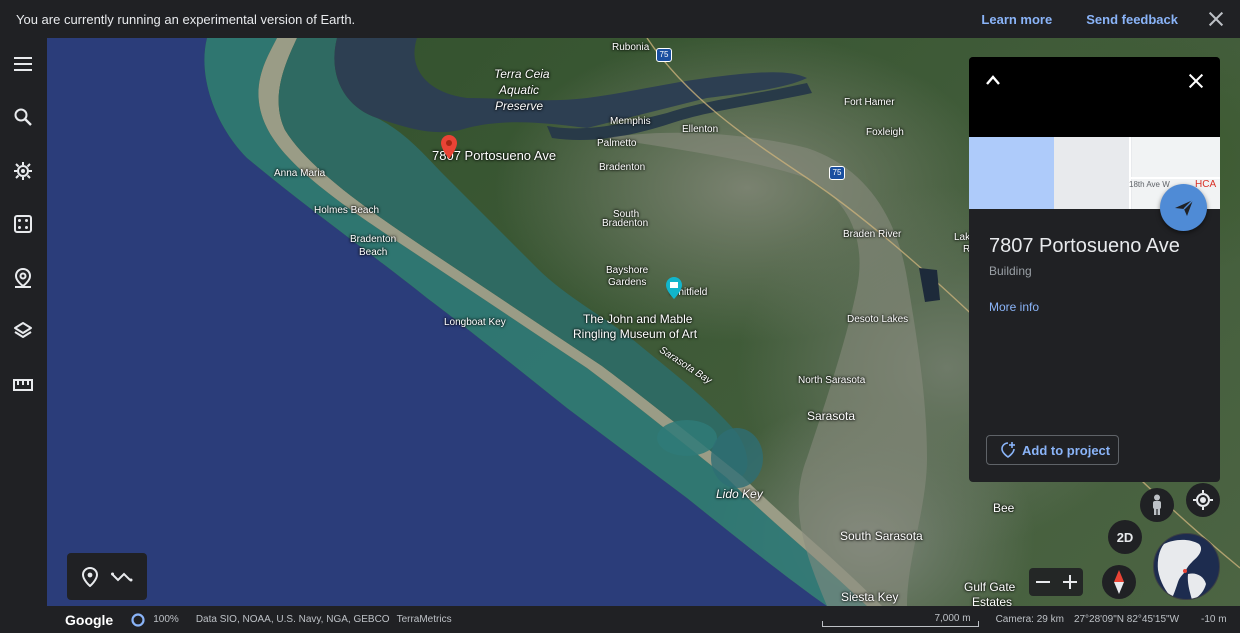 This screenshot has width=1240, height=633. Describe the element at coordinates (23, 385) in the screenshot. I see `measure-icon` at that location.